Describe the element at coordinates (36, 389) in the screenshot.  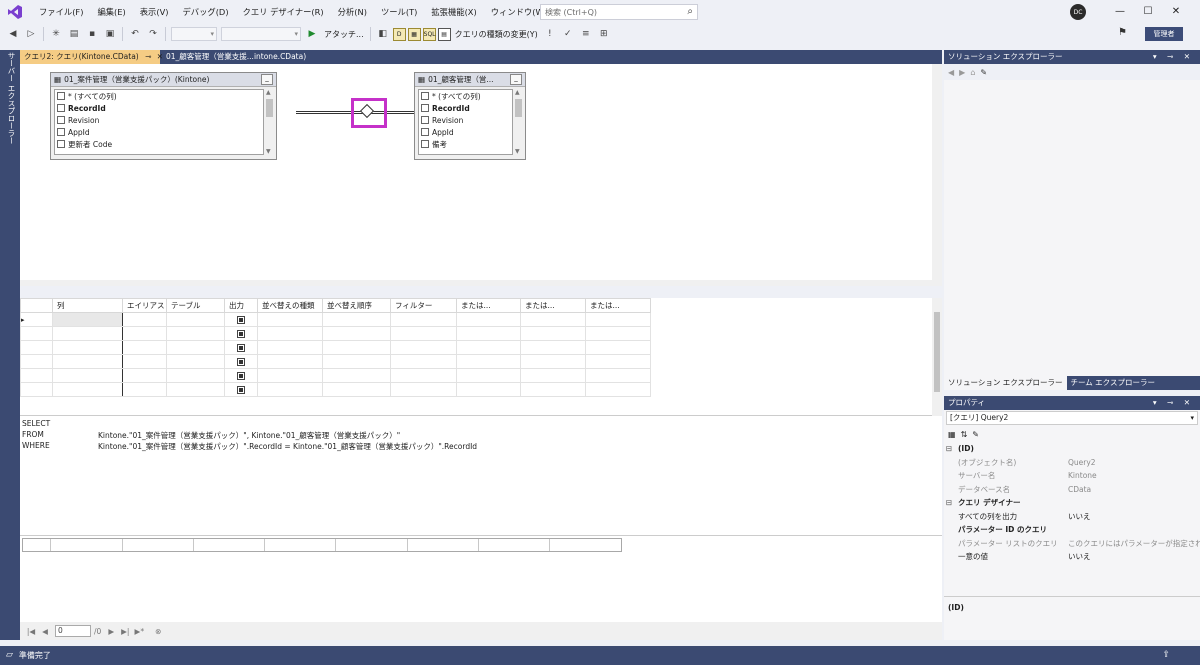
I see `row-selector-cell` at that location.